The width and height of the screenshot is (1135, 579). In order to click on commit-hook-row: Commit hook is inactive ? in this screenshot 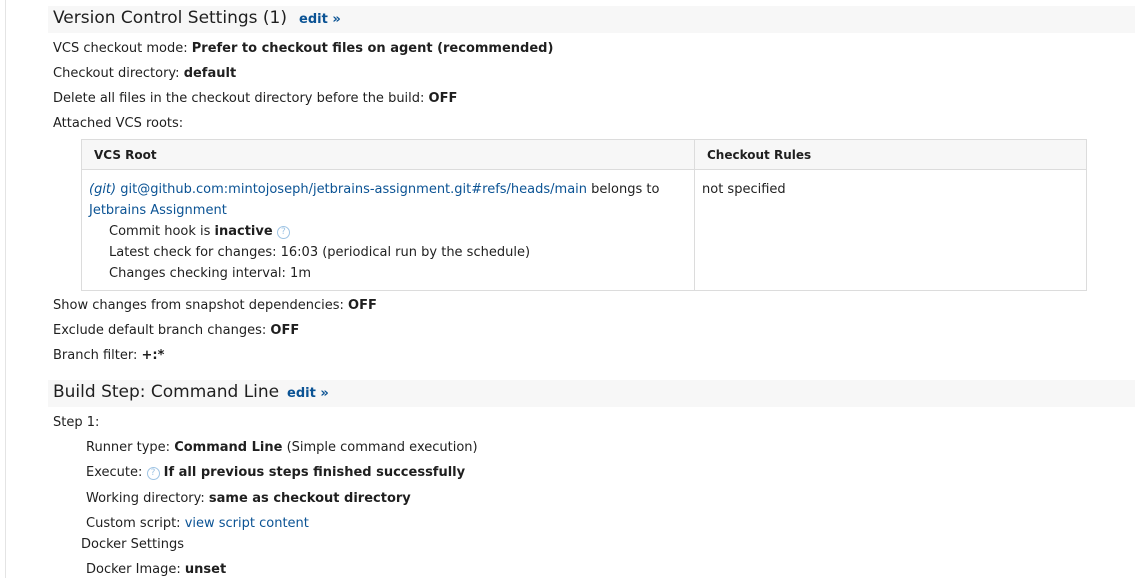, I will do `click(388, 231)`.